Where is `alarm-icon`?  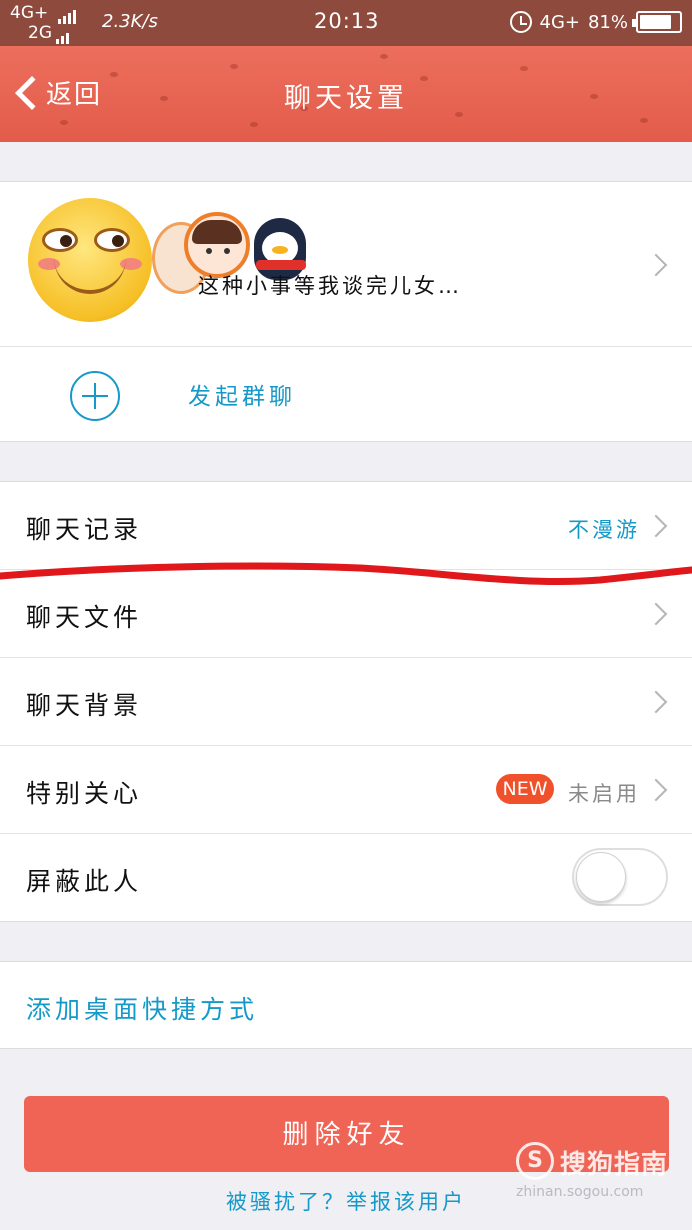
alarm-icon is located at coordinates (520, 22).